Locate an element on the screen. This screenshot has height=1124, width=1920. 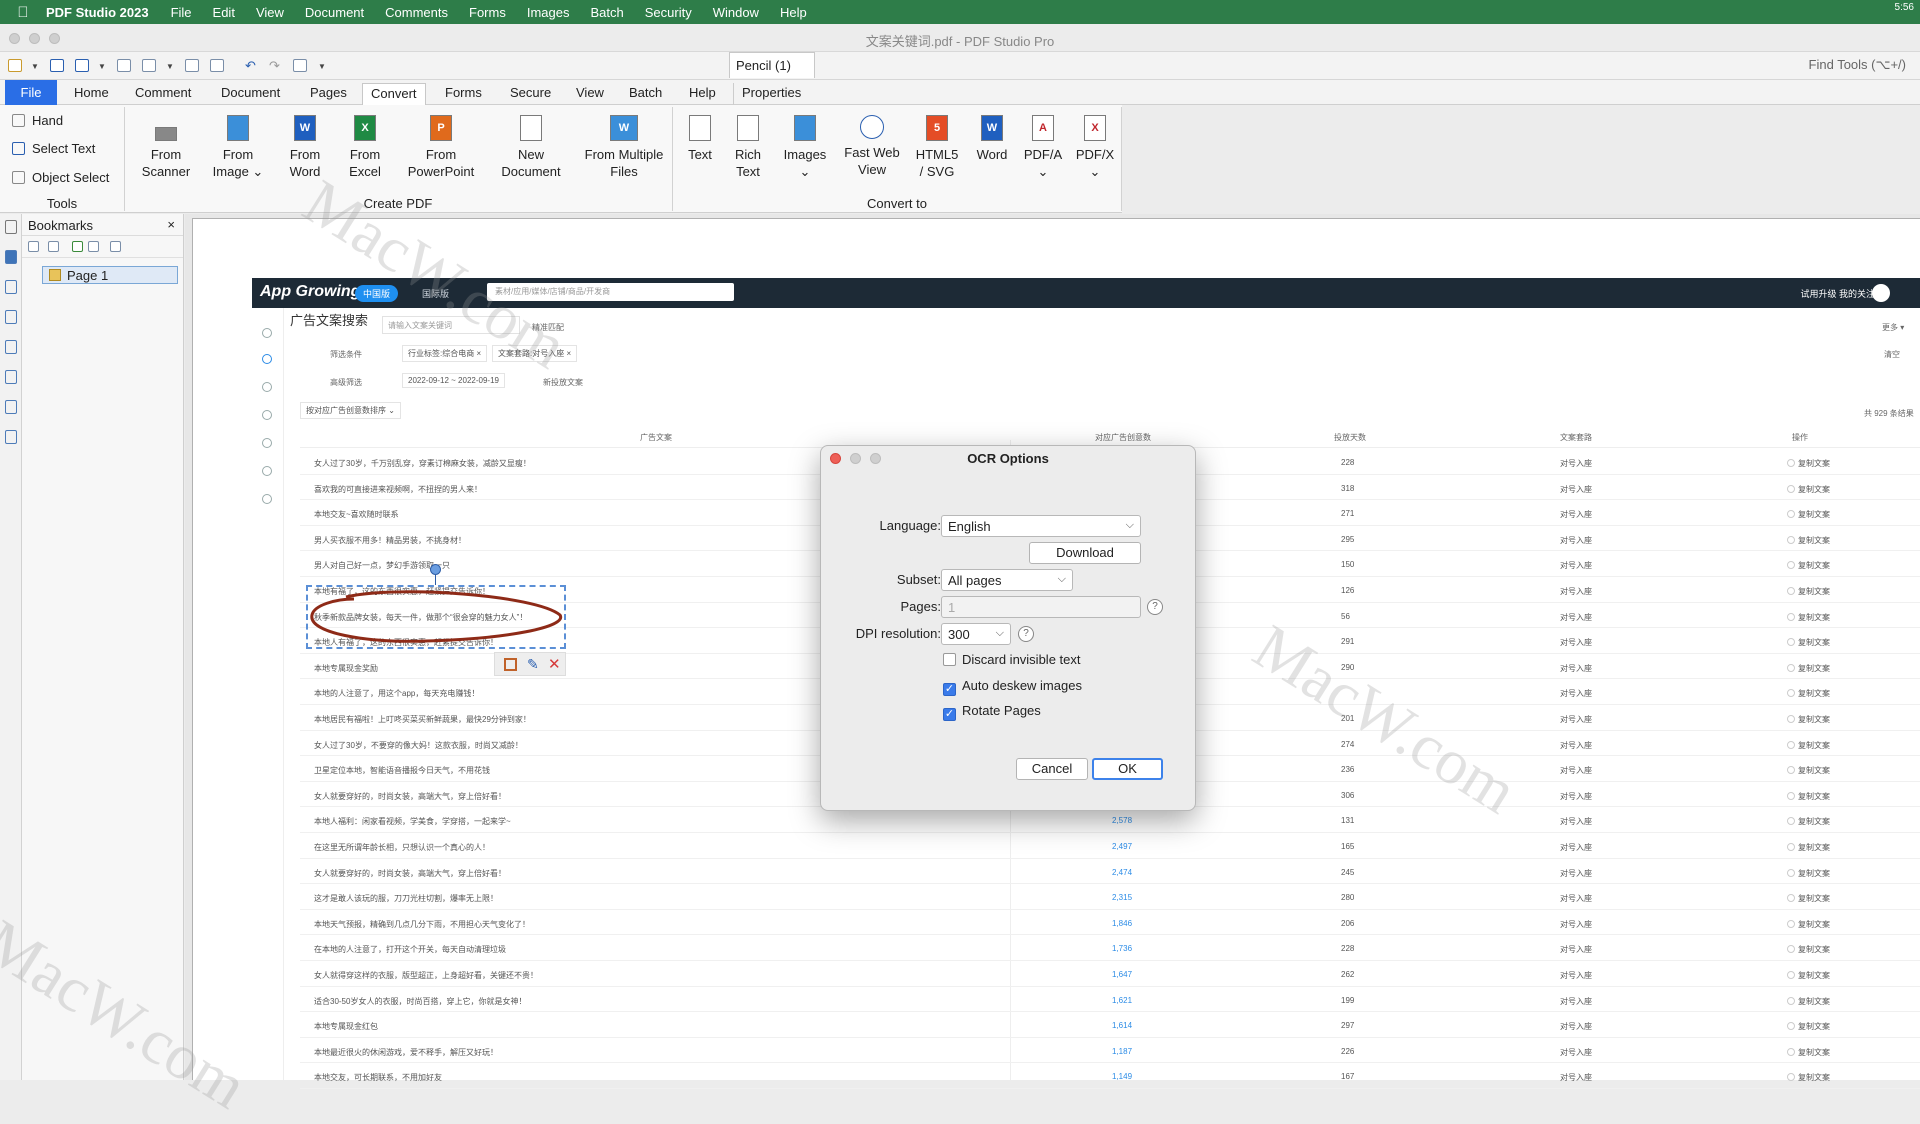
tab-comment: Comment is located at coordinates (163, 94).